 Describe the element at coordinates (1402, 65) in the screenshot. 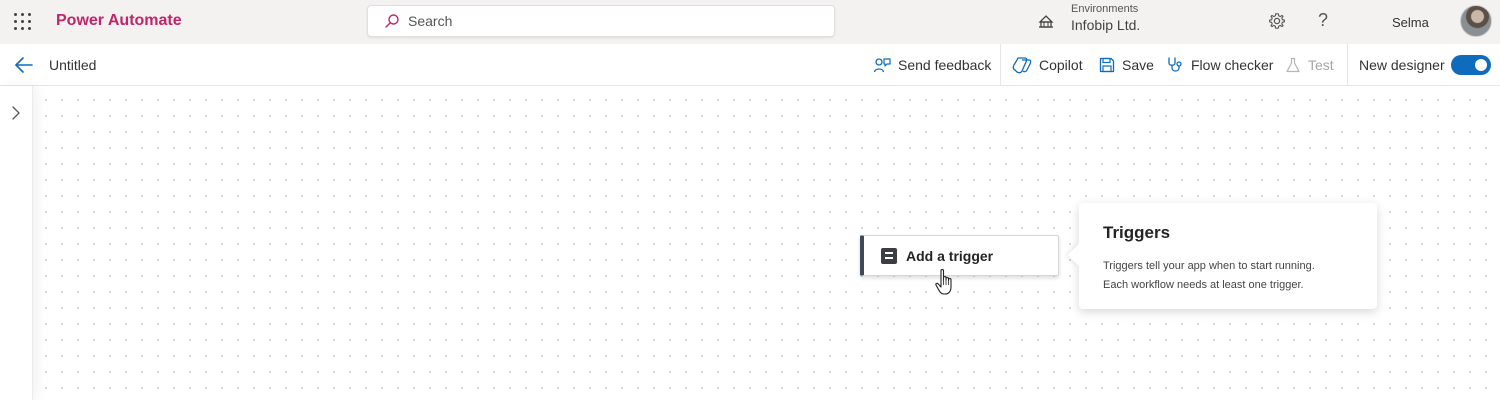

I see `new-designer-label: New designer` at that location.